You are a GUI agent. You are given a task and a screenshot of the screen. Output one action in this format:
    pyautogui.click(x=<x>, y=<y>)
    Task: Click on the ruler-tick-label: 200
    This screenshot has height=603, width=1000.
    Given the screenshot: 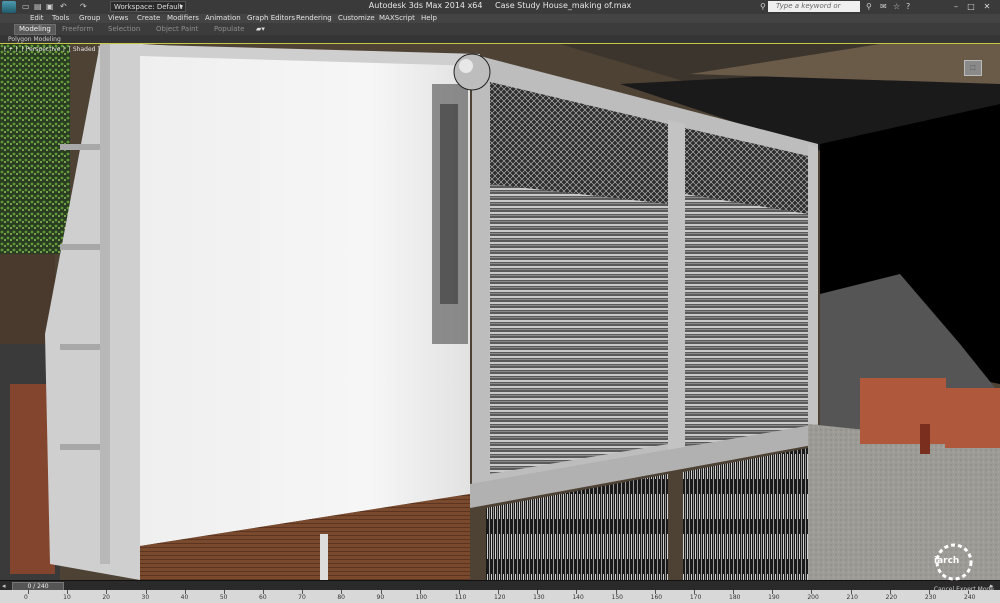 What is the action you would take?
    pyautogui.click(x=813, y=597)
    